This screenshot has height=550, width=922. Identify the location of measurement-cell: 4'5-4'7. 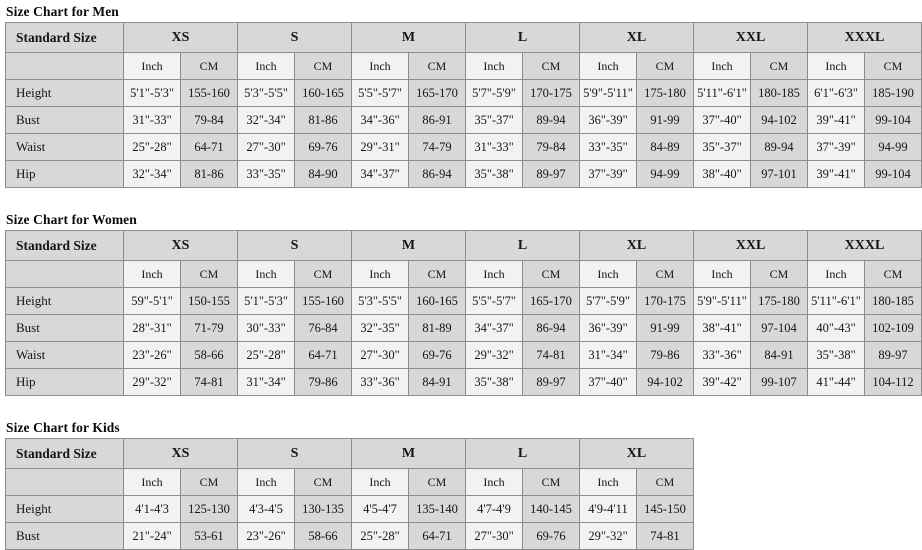
(380, 509).